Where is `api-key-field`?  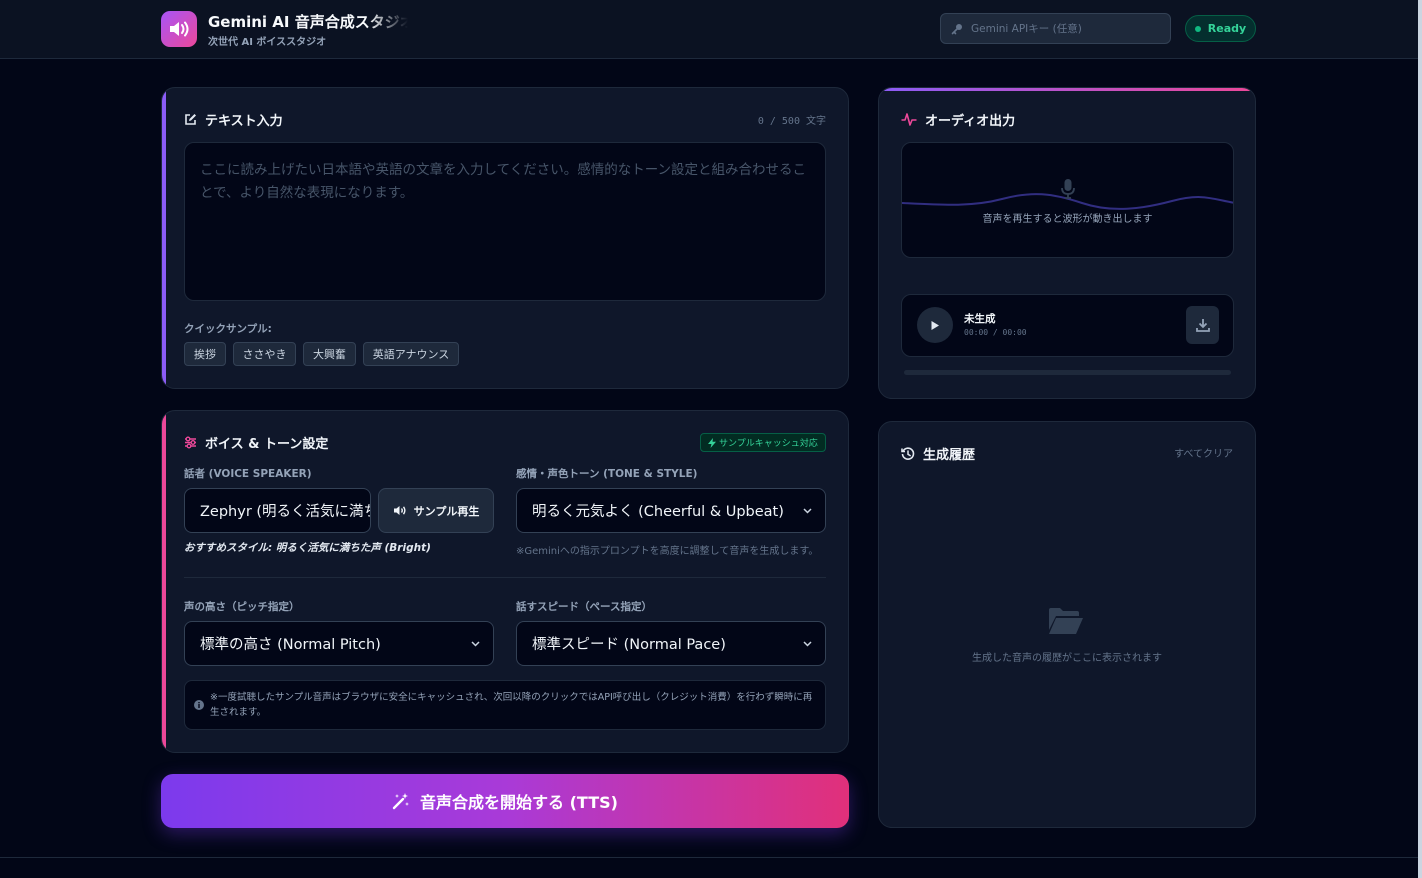
api-key-field is located at coordinates (1055, 28).